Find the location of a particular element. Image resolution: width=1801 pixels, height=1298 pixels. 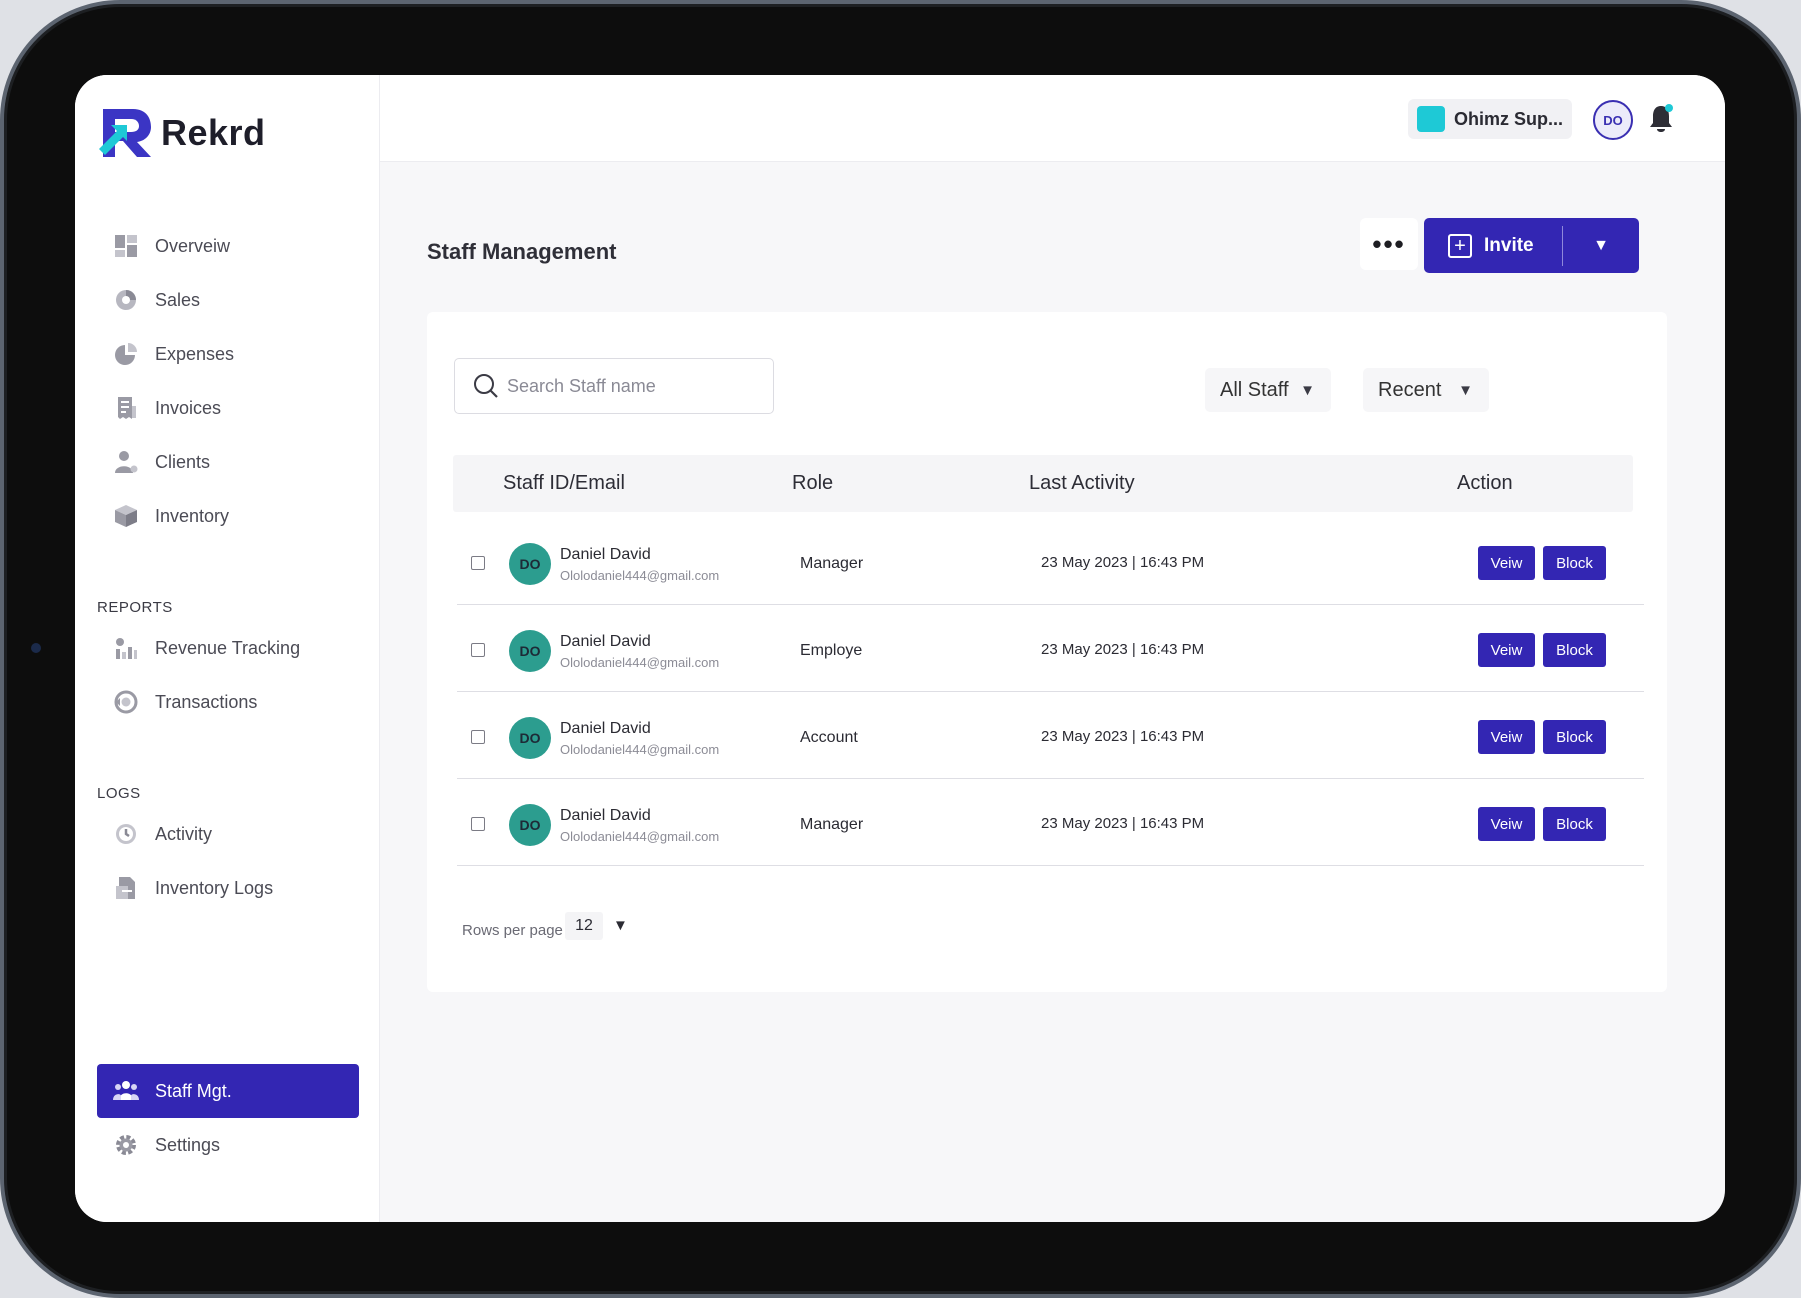

reports-nav: Revenue Tracking Transactions is located at coordinates (228, 675).